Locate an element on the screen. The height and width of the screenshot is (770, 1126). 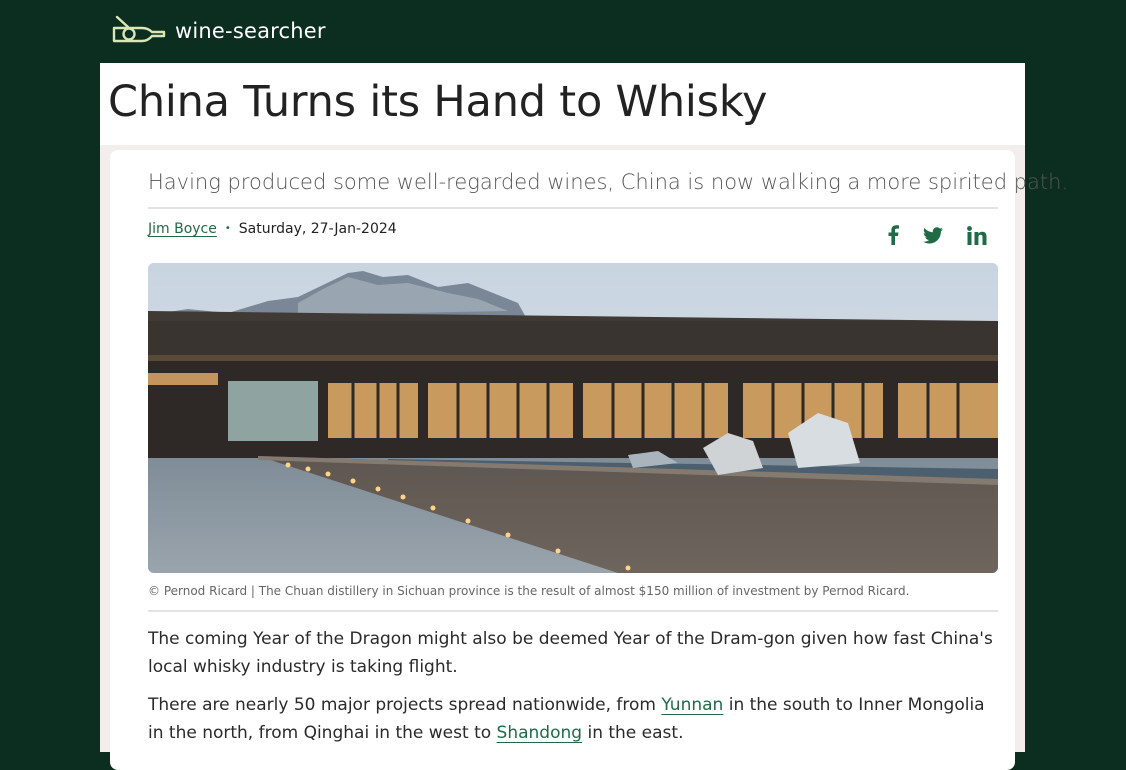
facebook-share-button is located at coordinates (893, 235).